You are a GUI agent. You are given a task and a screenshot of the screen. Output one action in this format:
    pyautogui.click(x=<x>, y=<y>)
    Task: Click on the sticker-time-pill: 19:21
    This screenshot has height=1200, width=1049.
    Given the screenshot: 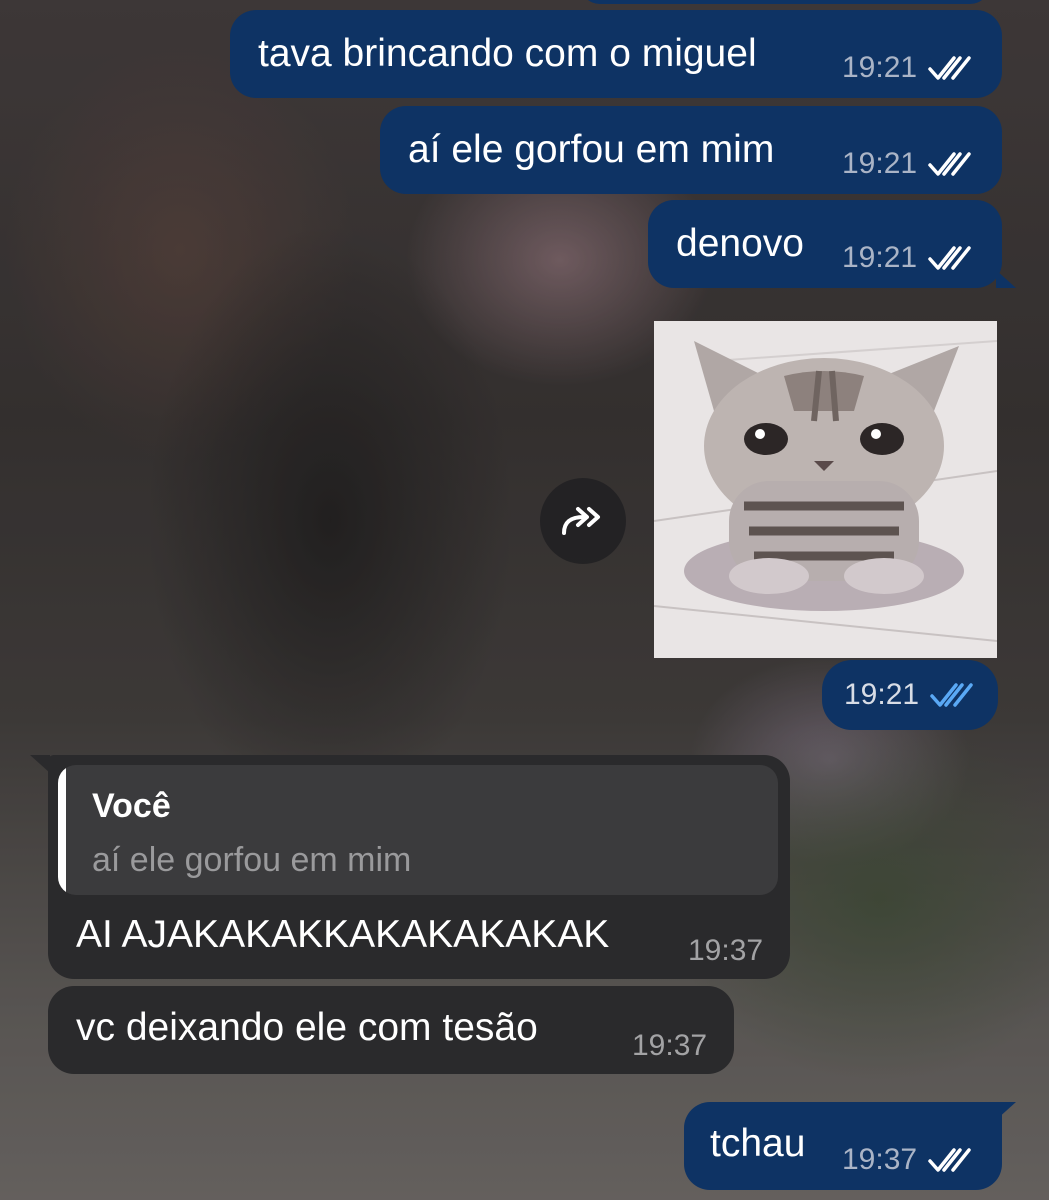 What is the action you would take?
    pyautogui.click(x=910, y=695)
    